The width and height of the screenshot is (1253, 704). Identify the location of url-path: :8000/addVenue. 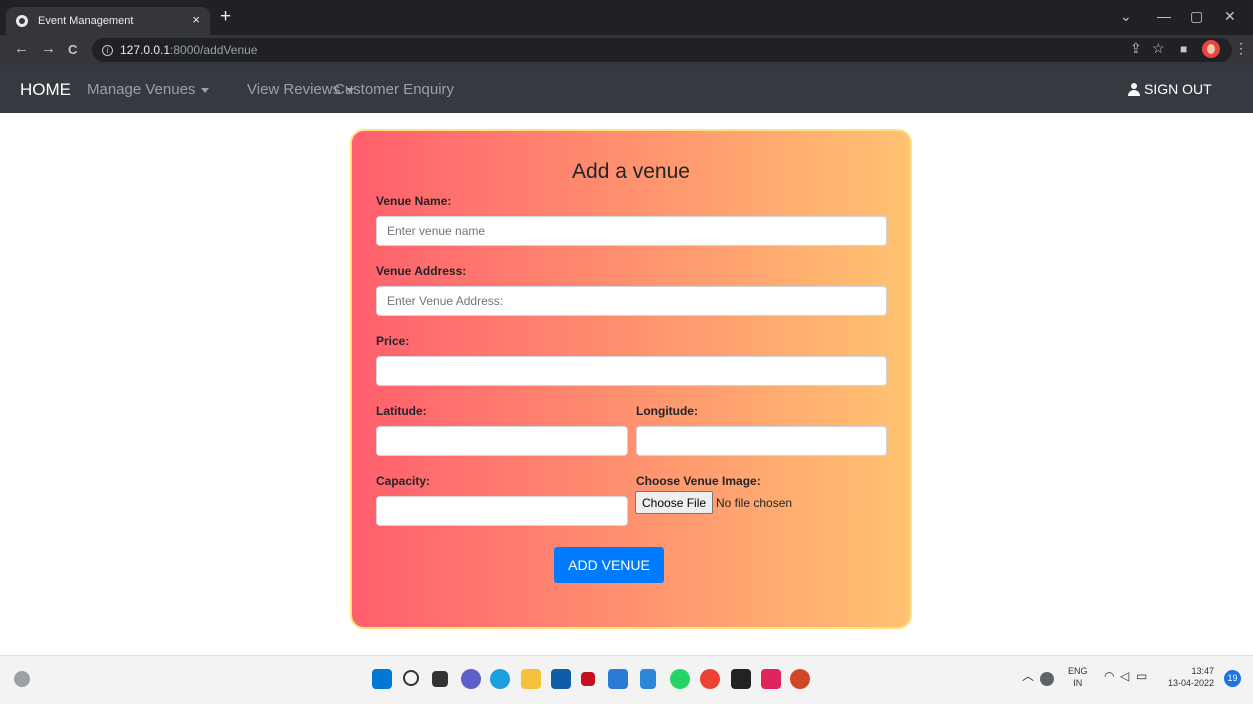
(214, 50).